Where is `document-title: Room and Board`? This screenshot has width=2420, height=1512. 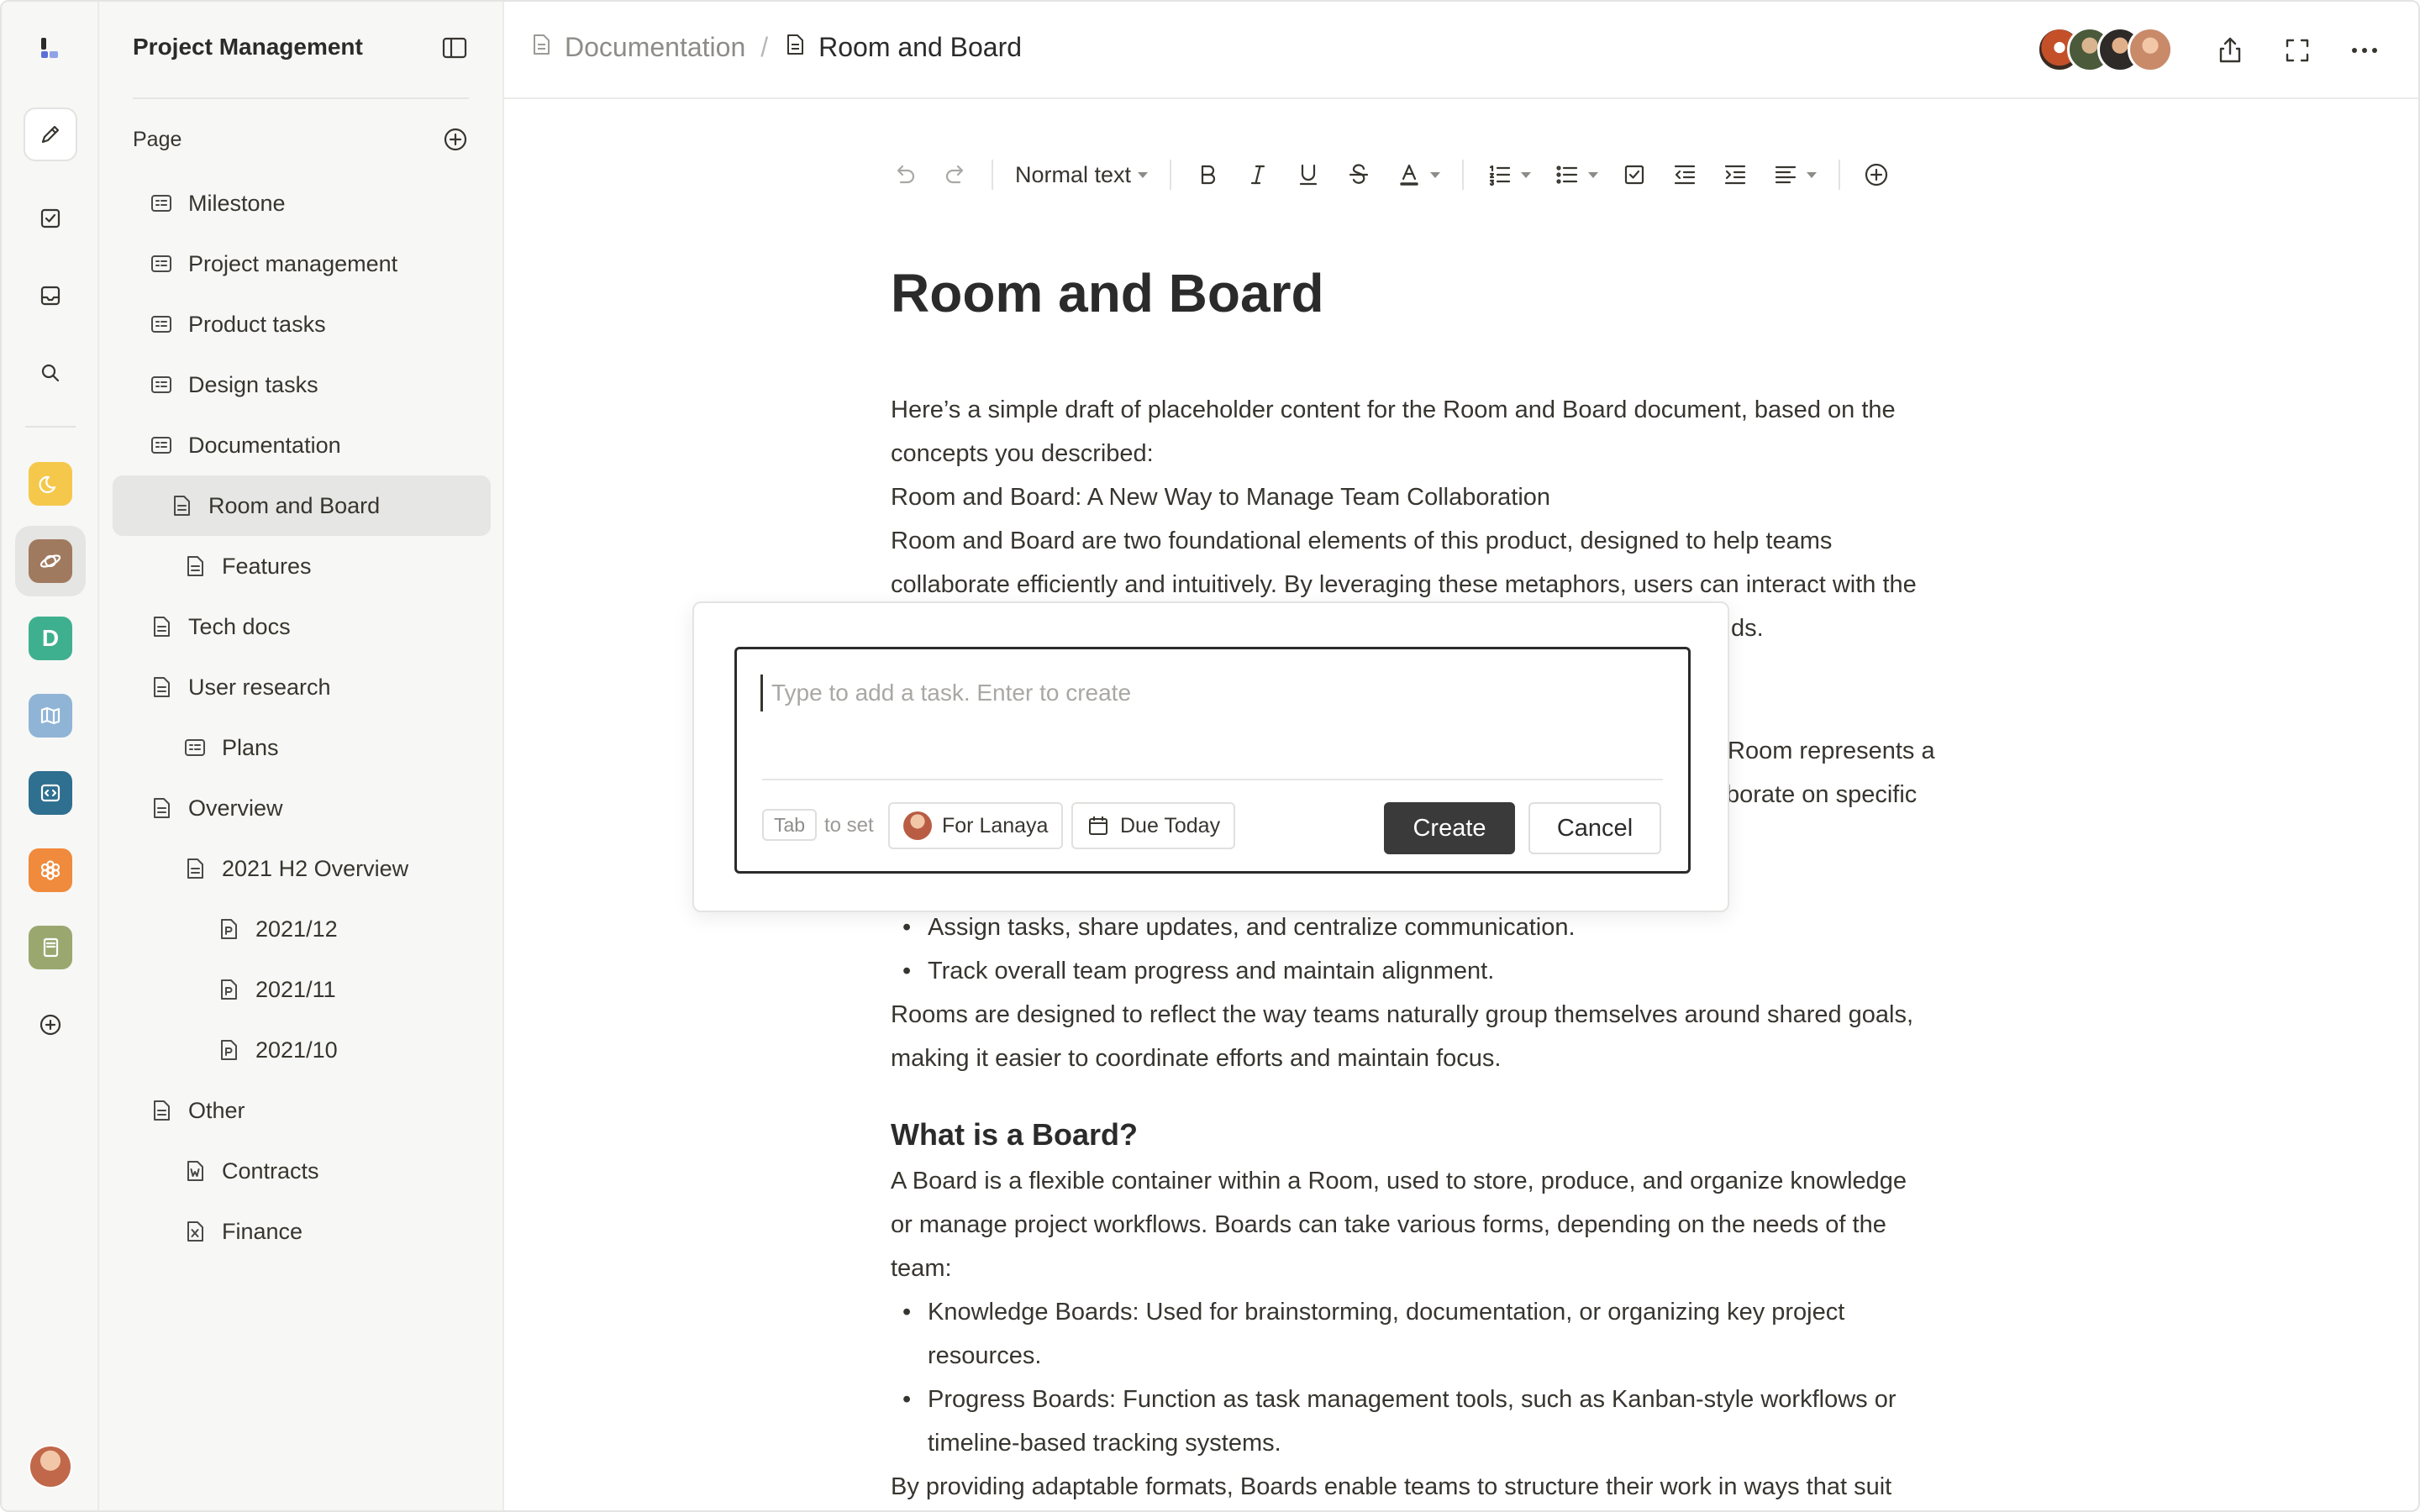 document-title: Room and Board is located at coordinates (1107, 293).